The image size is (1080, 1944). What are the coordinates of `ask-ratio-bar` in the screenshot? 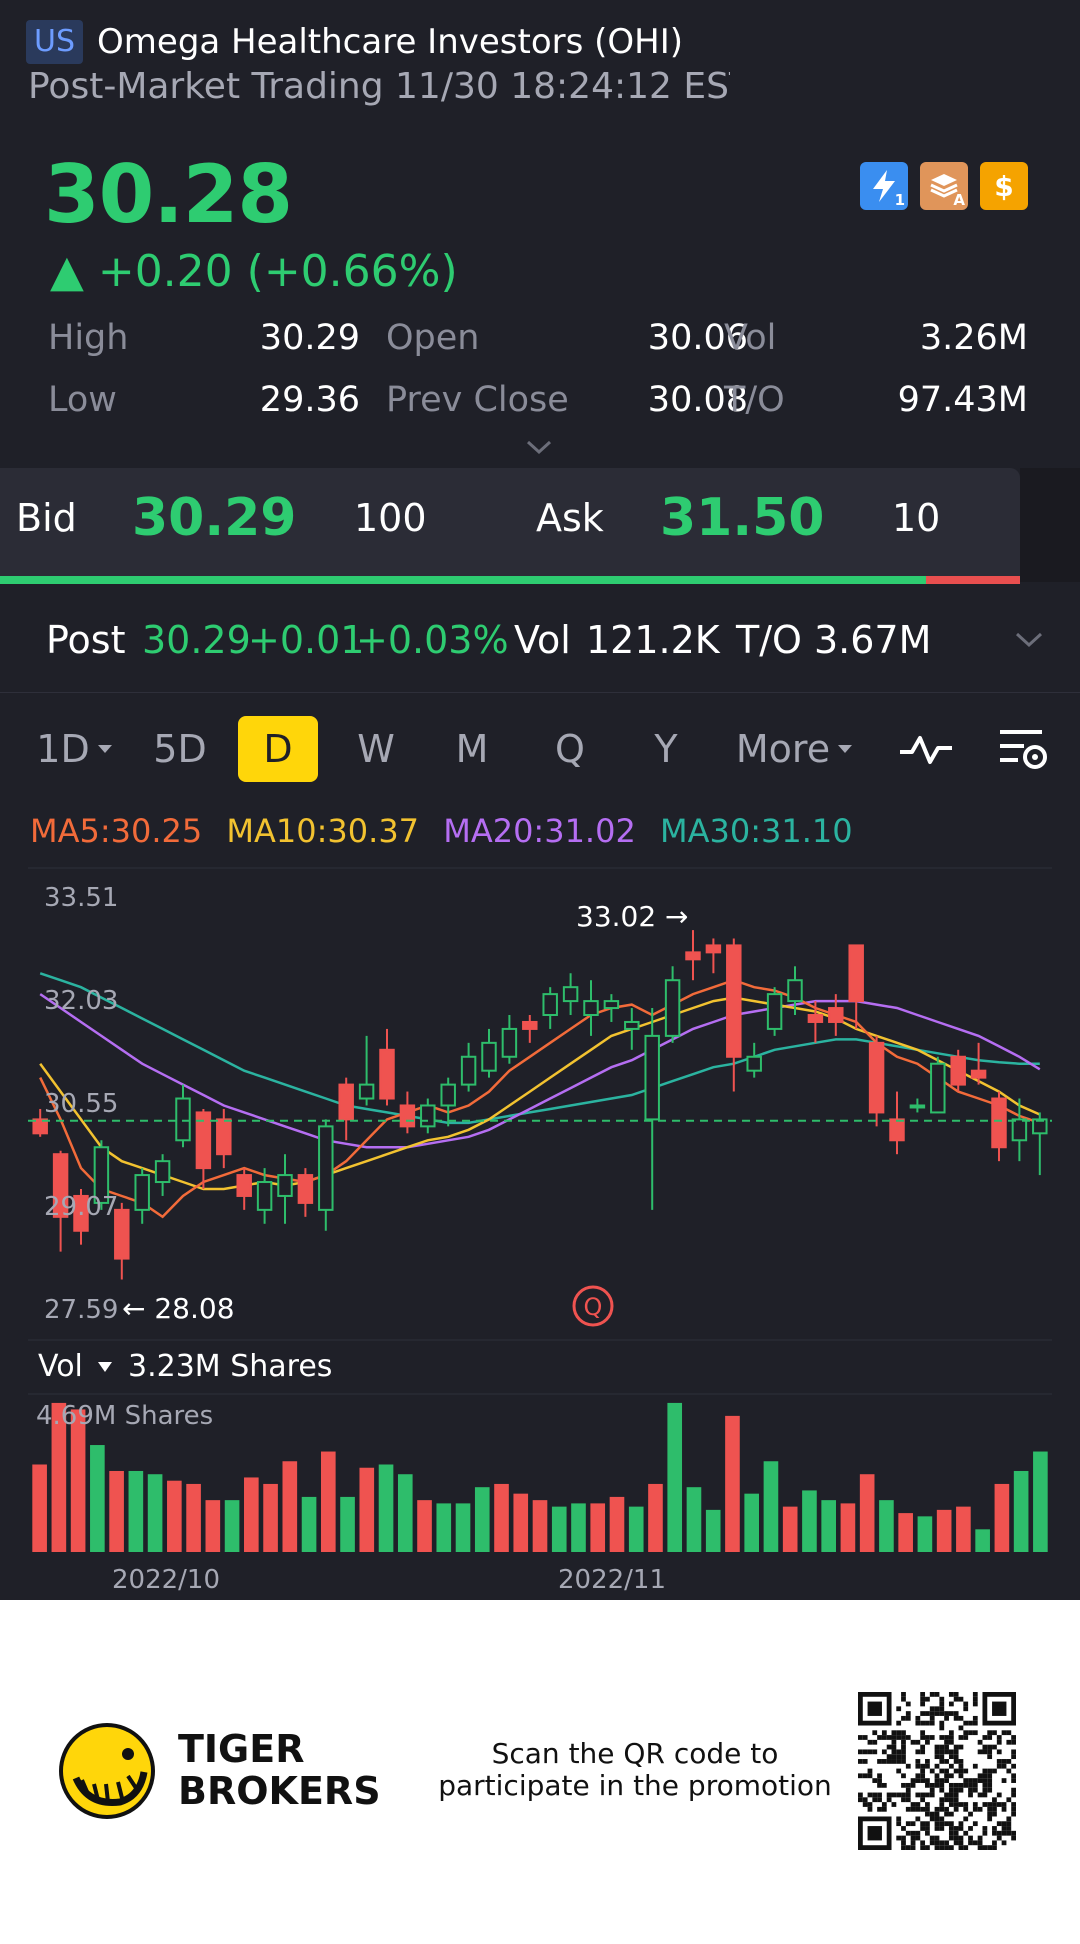 It's located at (973, 580).